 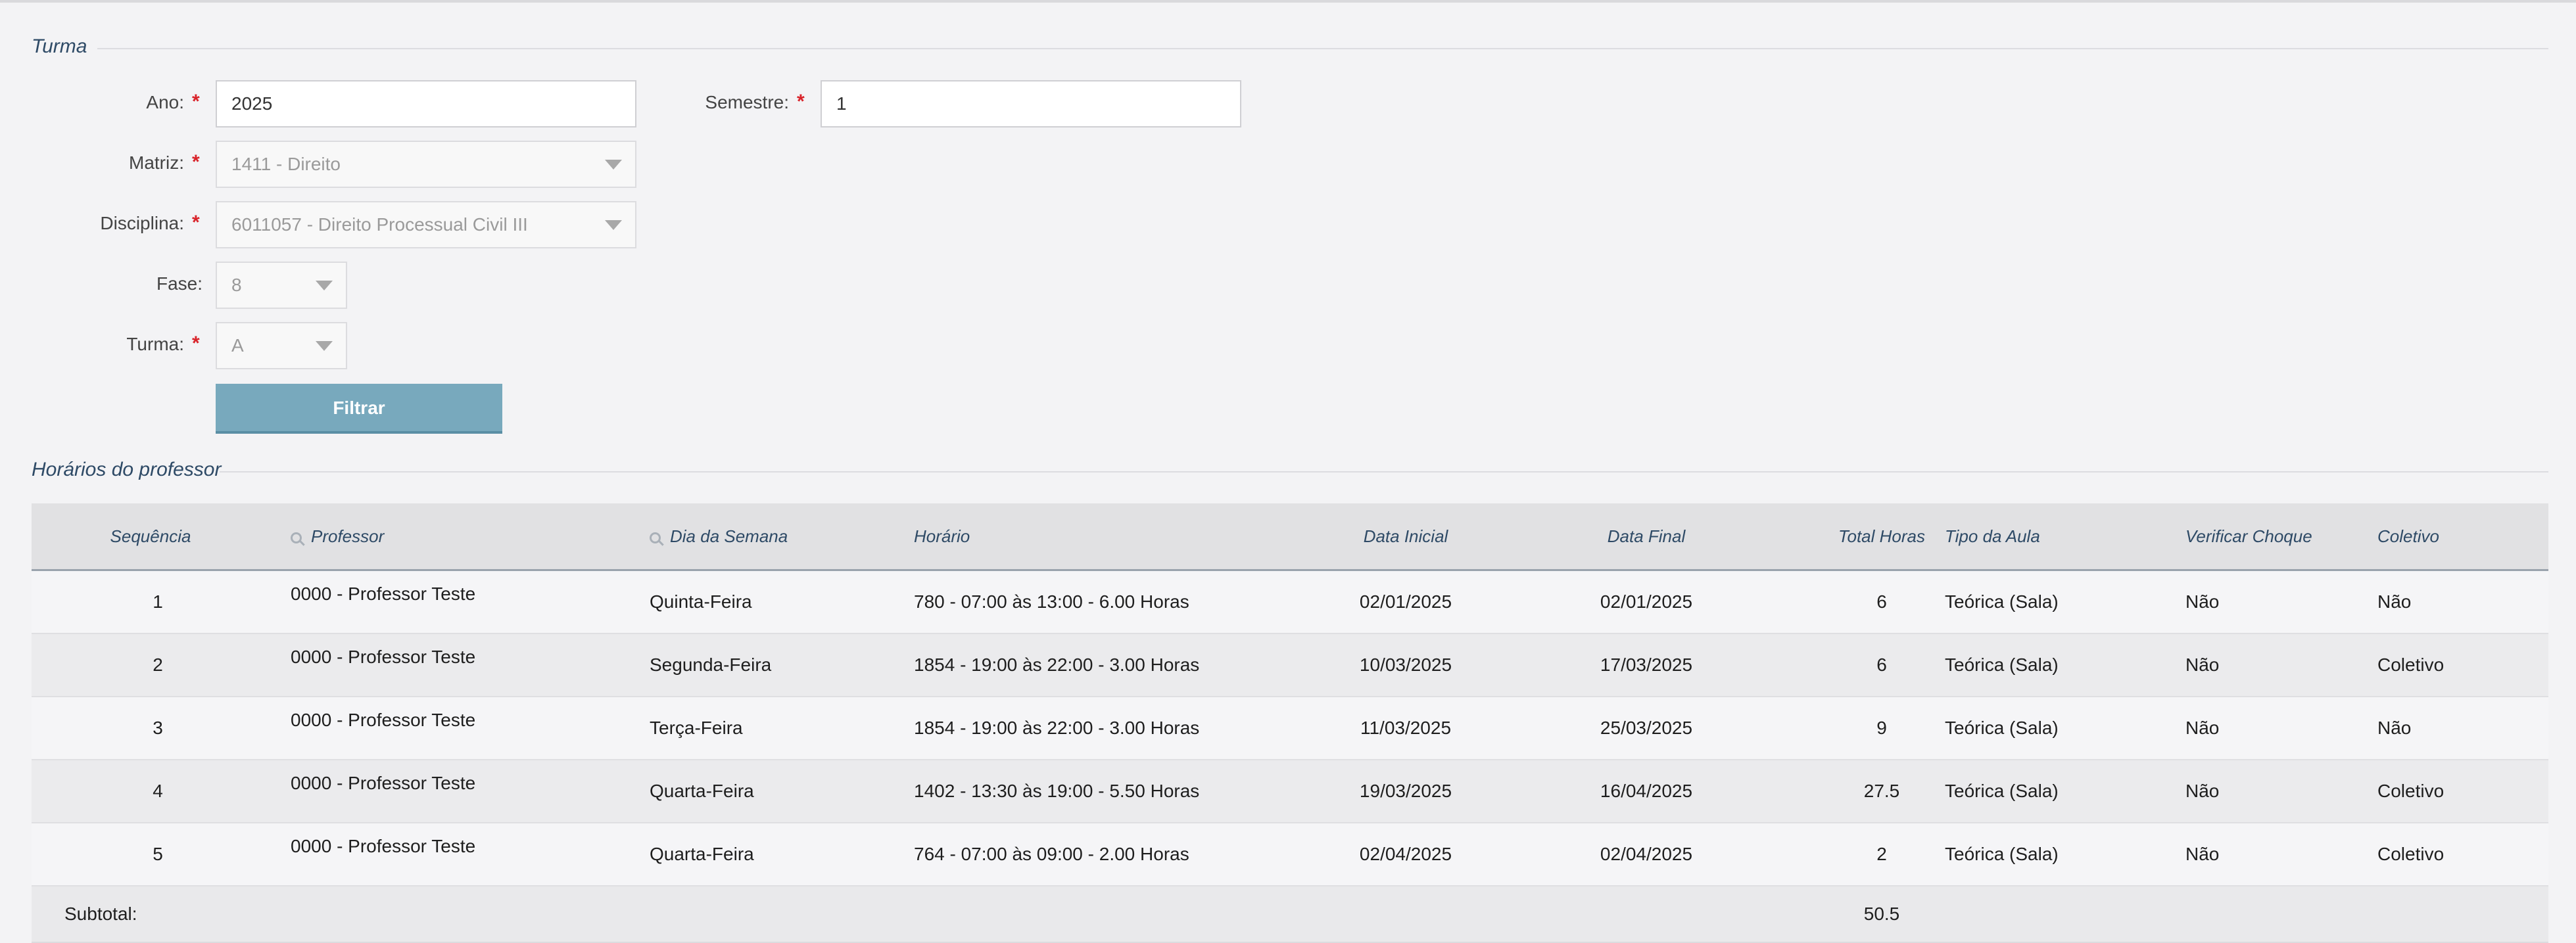 I want to click on matriz-label: Matriz:, so click(x=156, y=162).